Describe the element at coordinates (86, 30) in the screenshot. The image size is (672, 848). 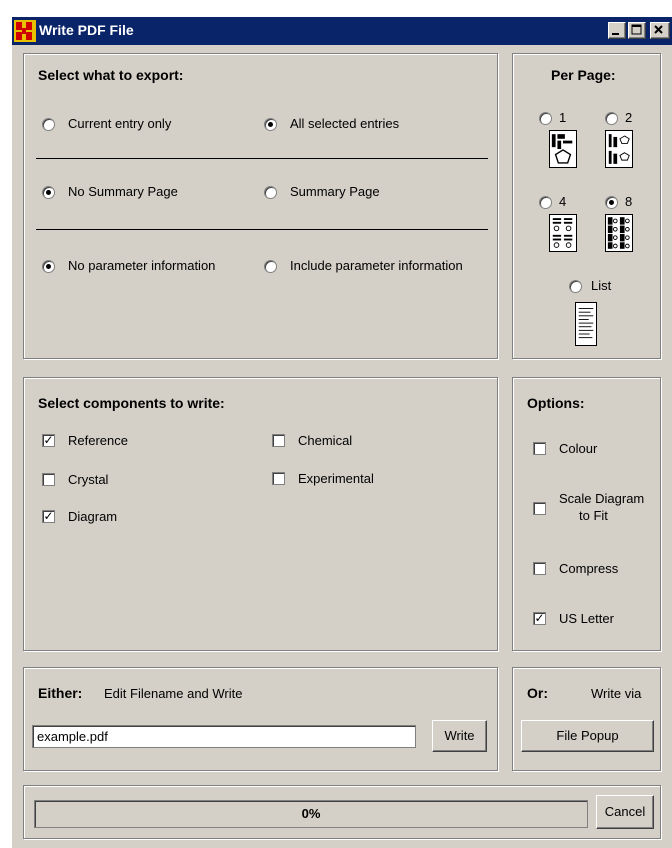
I see `window-title: Write PDF File` at that location.